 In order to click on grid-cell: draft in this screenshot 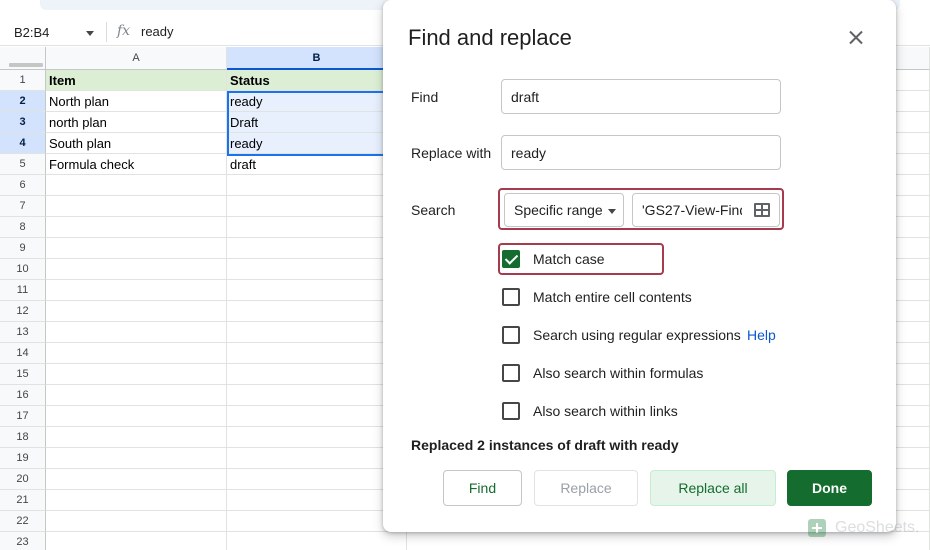, I will do `click(317, 164)`.